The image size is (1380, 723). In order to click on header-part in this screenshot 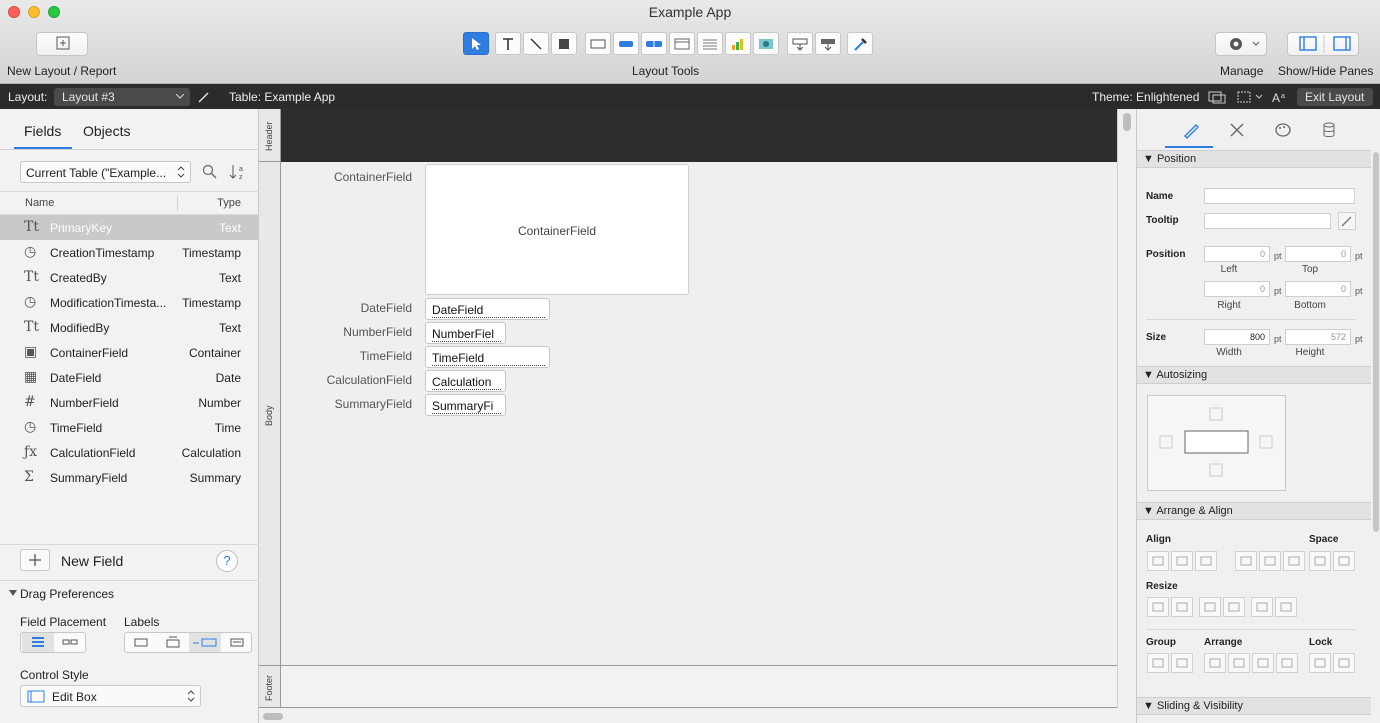, I will do `click(699, 135)`.